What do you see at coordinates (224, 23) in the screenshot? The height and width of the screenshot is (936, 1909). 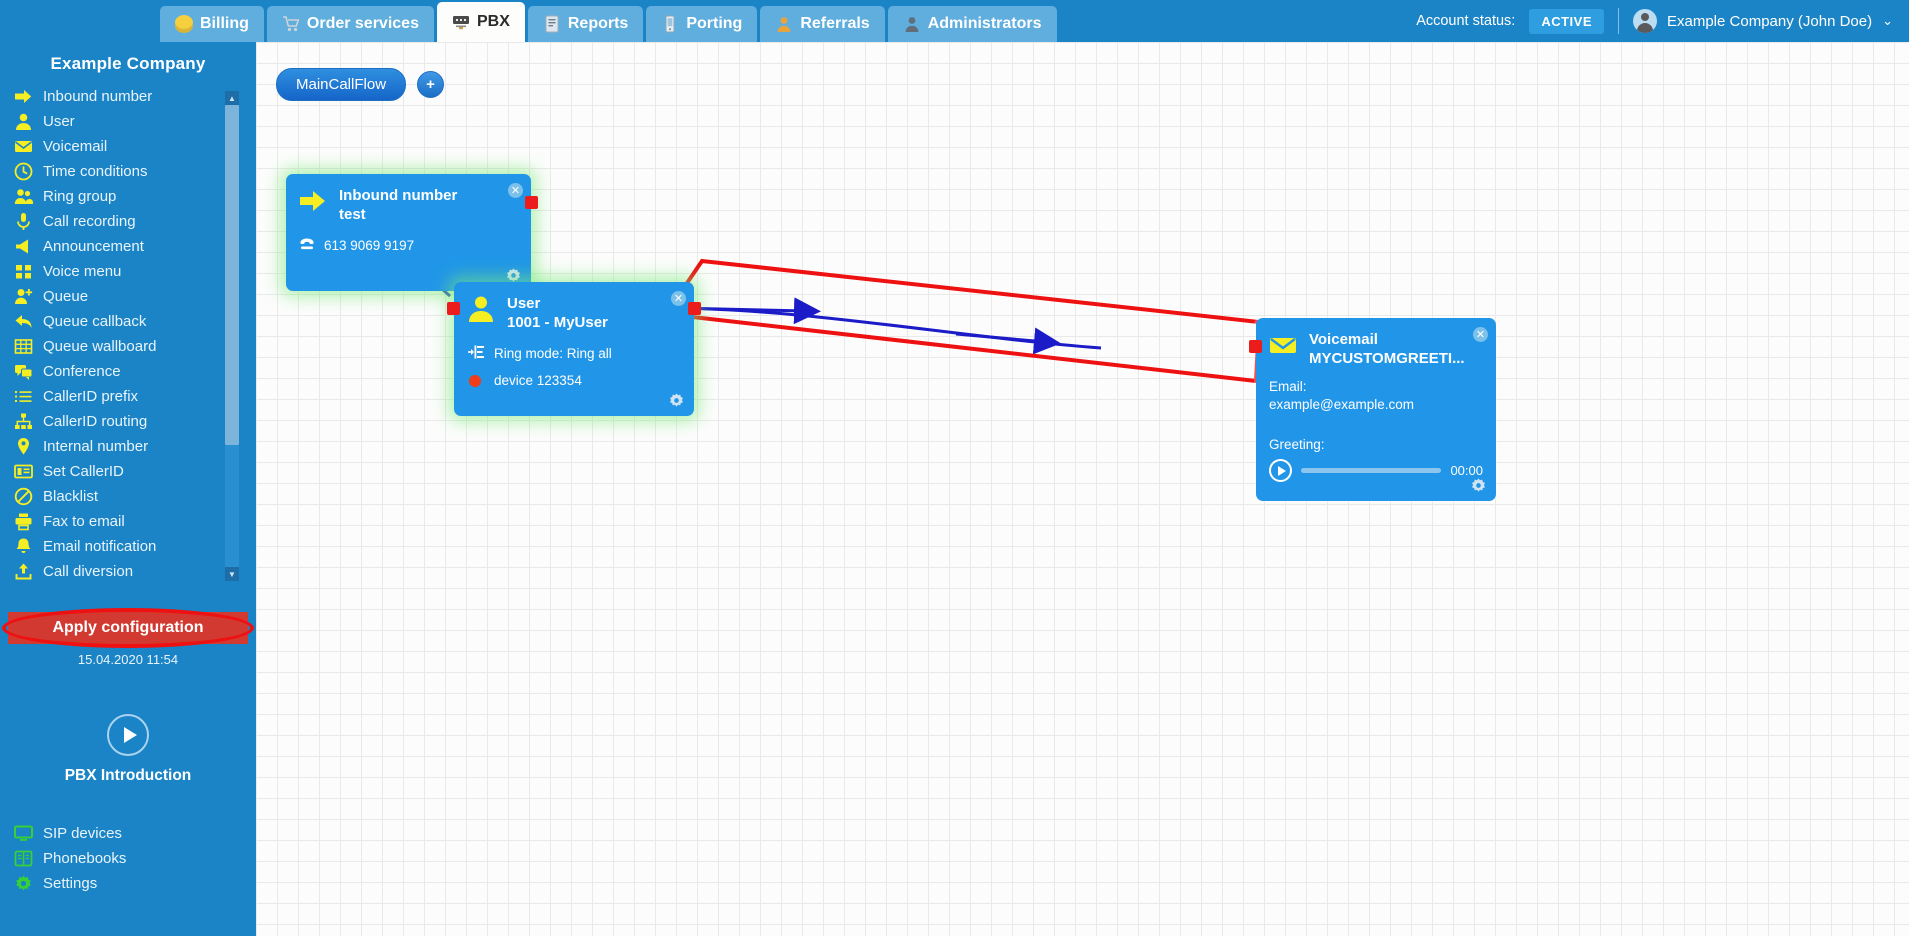 I see `tab-label: Billing` at bounding box center [224, 23].